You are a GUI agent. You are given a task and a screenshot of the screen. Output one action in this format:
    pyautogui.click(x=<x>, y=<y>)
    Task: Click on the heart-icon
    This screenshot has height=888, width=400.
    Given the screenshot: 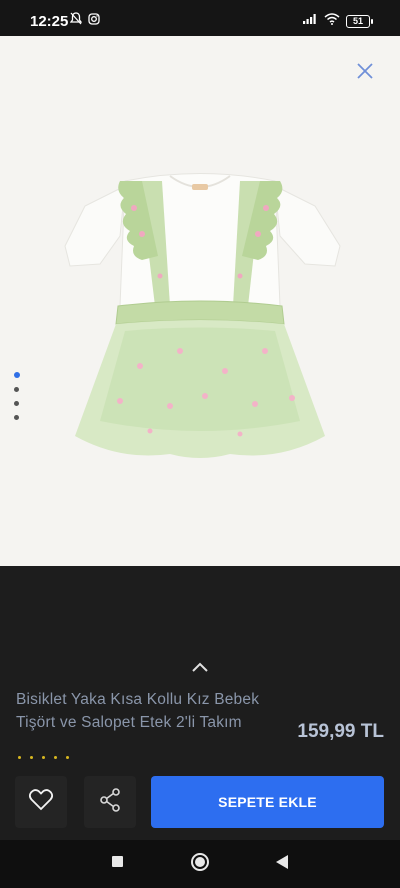 What is the action you would take?
    pyautogui.click(x=41, y=802)
    